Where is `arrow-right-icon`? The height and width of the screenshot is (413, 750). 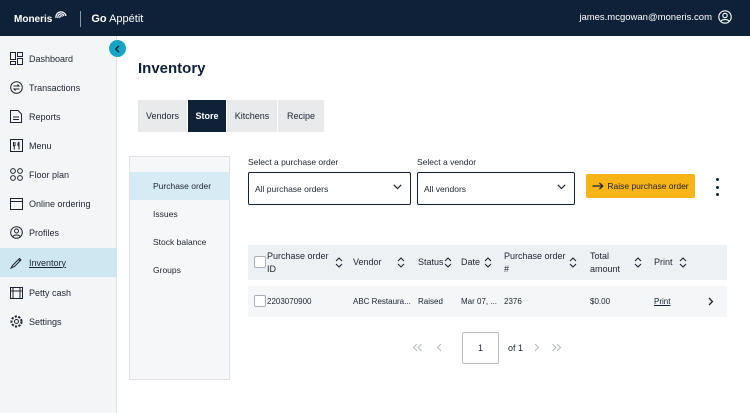 arrow-right-icon is located at coordinates (598, 186).